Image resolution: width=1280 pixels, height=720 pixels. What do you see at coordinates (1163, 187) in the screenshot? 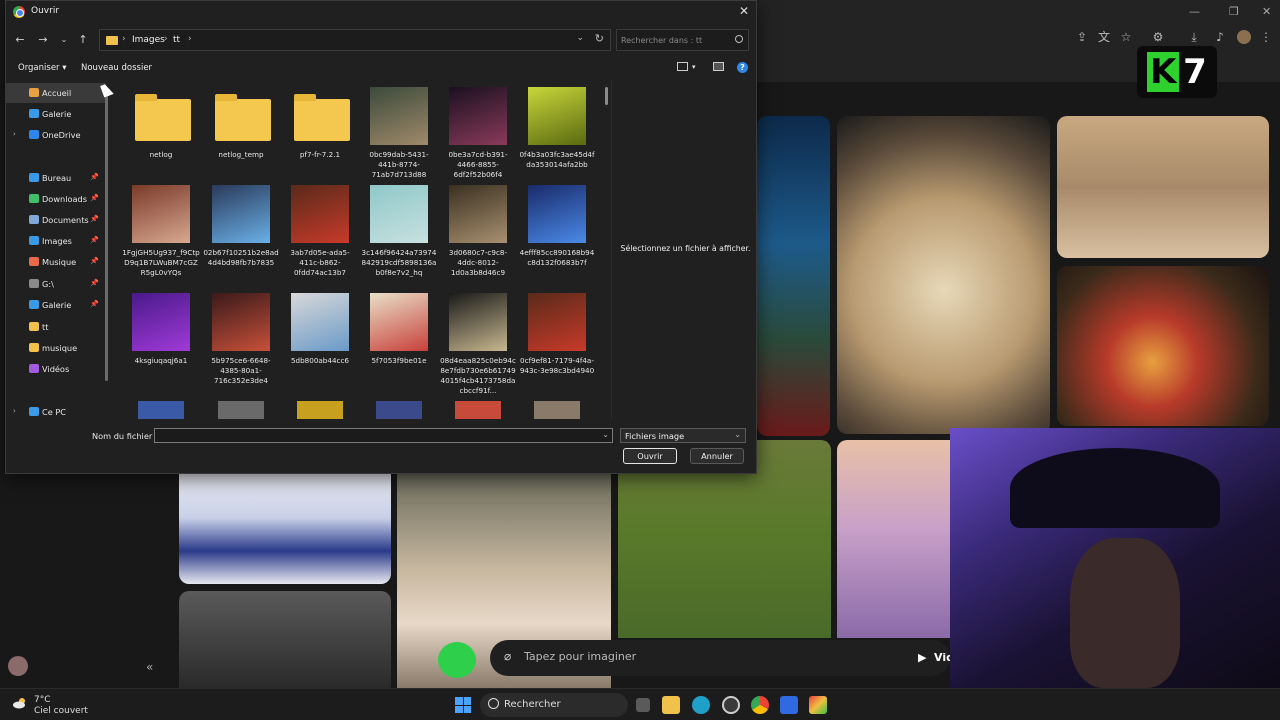
I see `gallery-image-fresco` at bounding box center [1163, 187].